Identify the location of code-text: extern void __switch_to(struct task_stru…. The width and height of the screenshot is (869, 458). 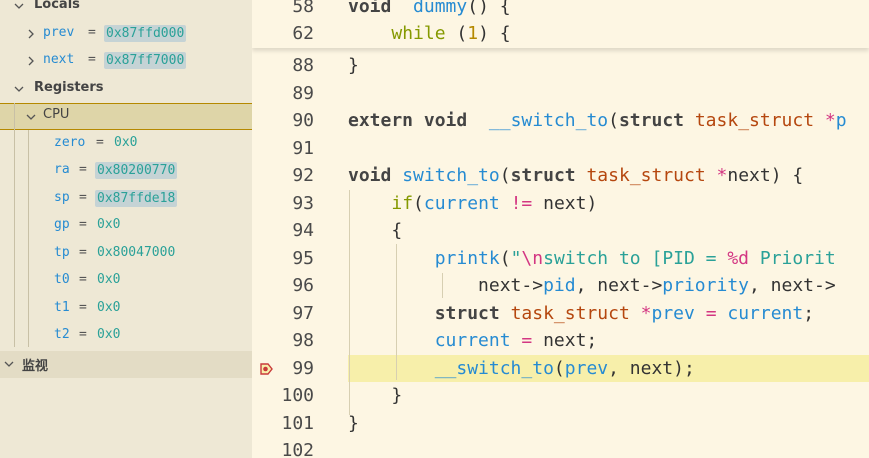
(597, 120).